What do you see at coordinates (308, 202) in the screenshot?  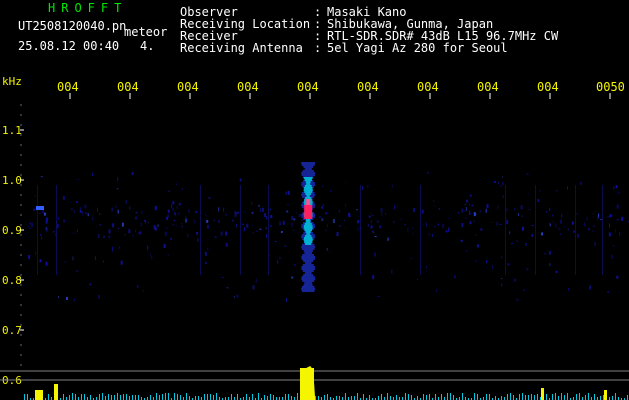 I see `meteor-peak` at bounding box center [308, 202].